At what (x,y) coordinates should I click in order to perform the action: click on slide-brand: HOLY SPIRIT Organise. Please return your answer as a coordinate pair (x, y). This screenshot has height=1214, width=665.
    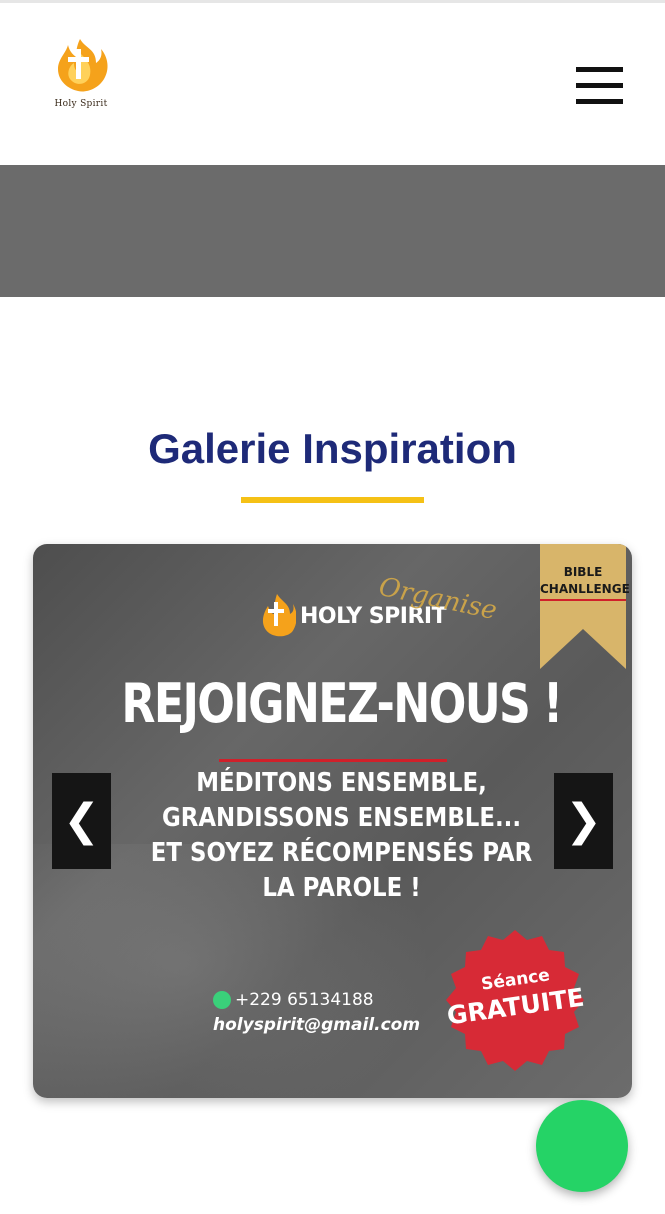
    Looking at the image, I should click on (388, 607).